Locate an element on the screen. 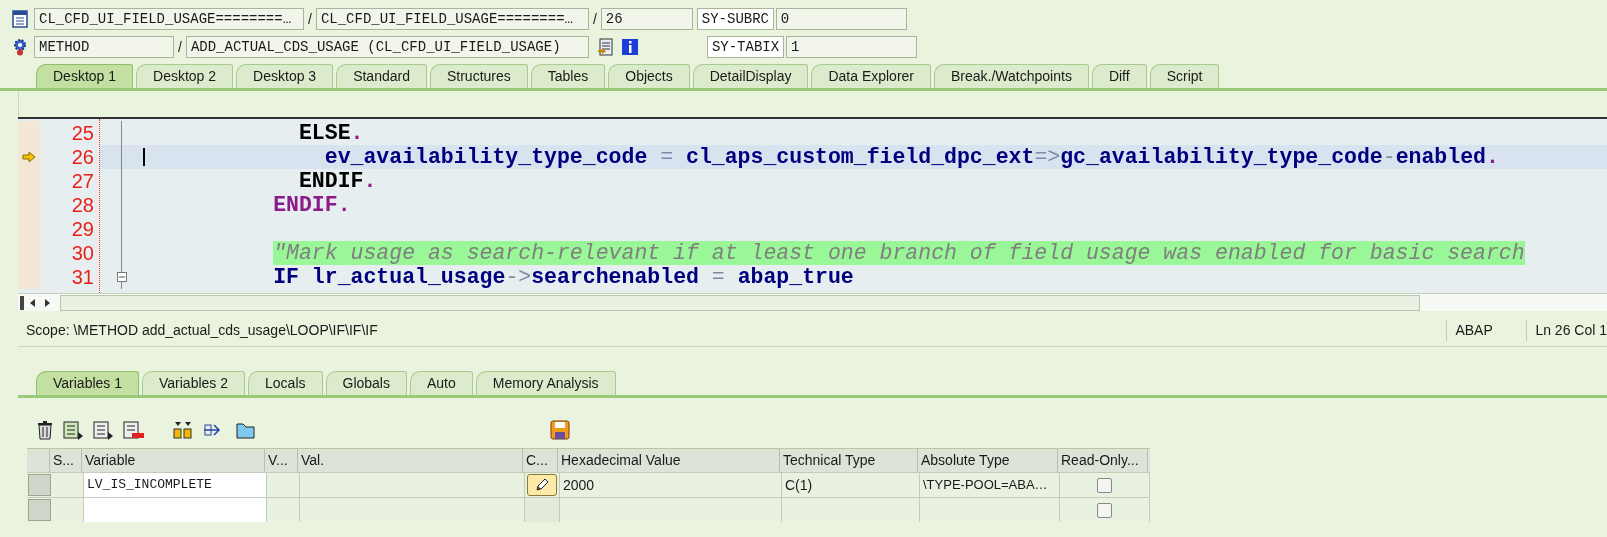 Image resolution: width=1607 pixels, height=537 pixels. tab: Break./Watchpoints is located at coordinates (1011, 76).